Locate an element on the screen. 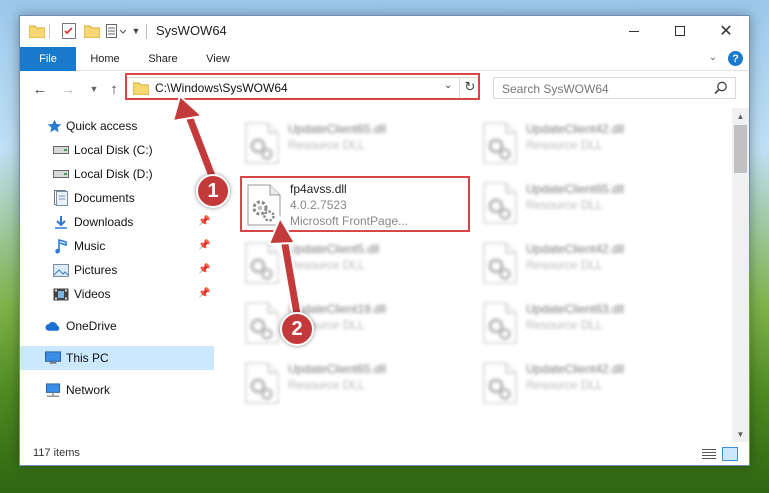  computer-icon is located at coordinates (53, 358).